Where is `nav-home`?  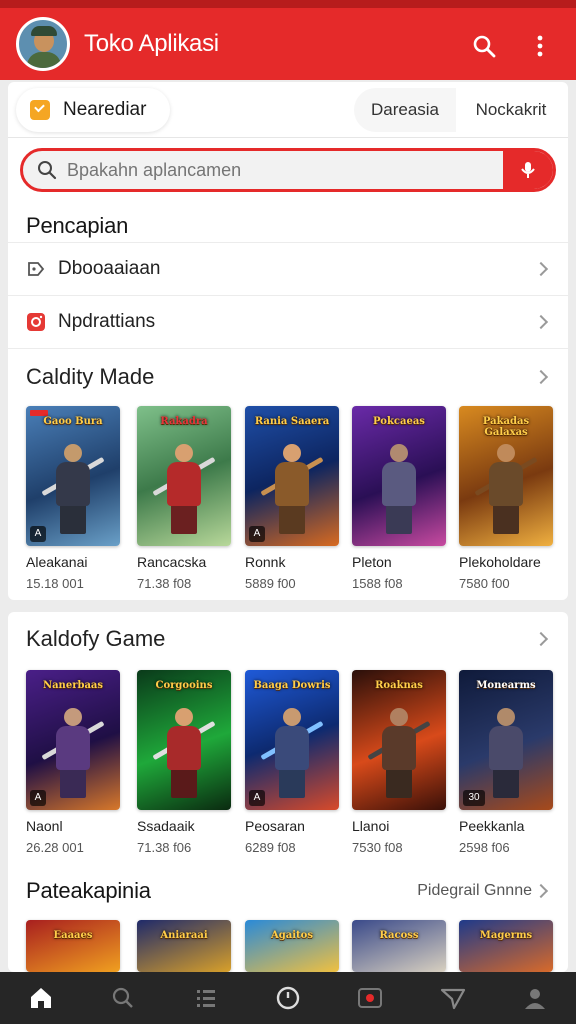
nav-home is located at coordinates (41, 998).